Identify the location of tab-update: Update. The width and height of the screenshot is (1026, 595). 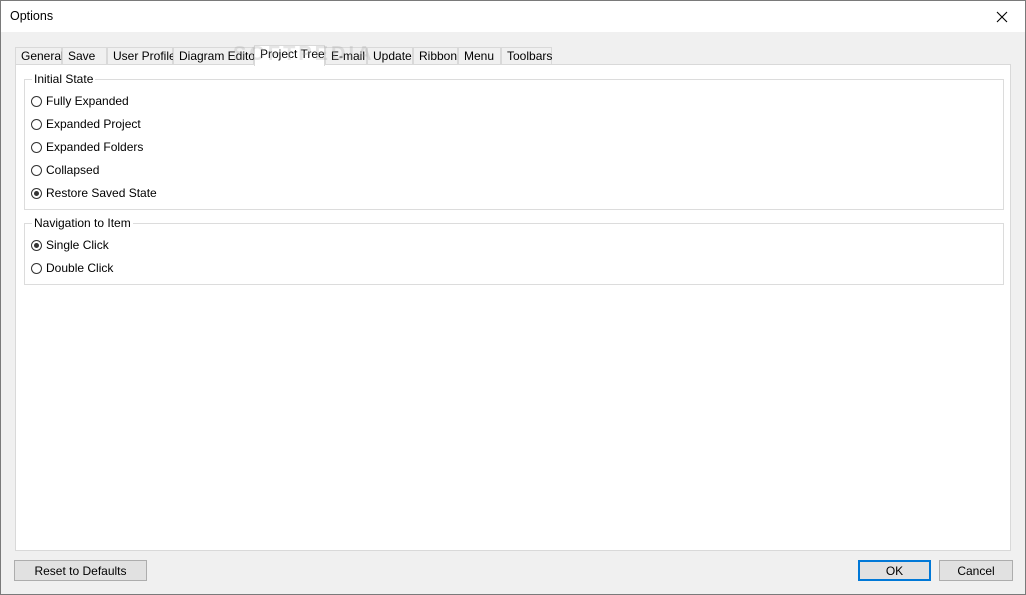
(390, 55).